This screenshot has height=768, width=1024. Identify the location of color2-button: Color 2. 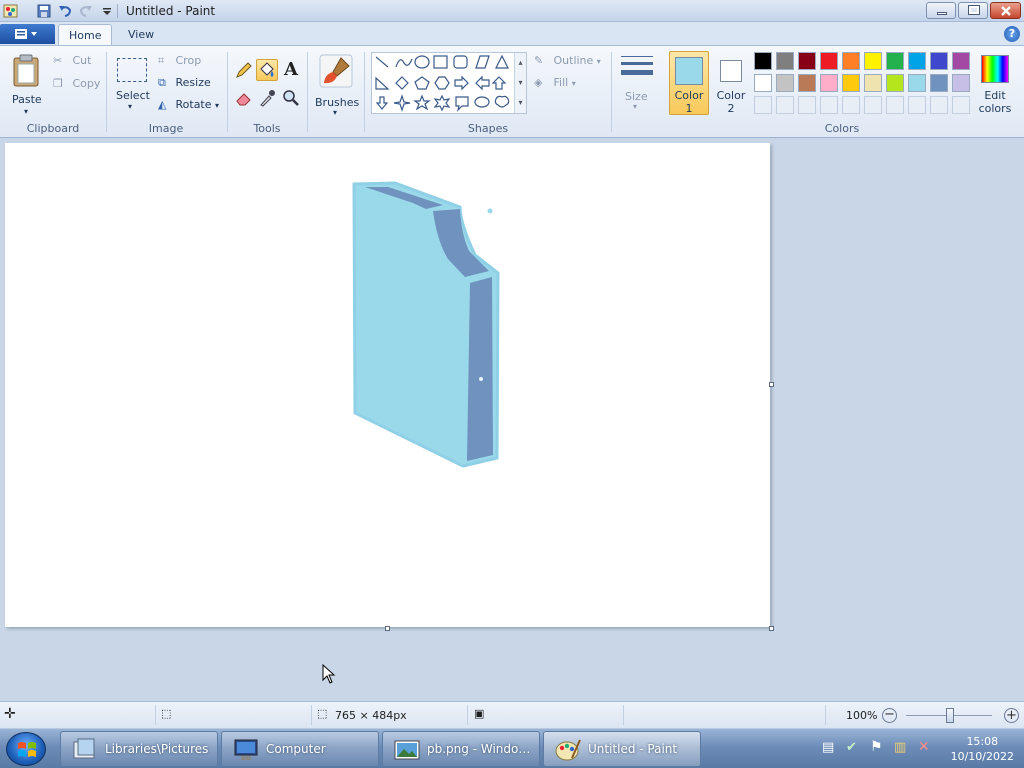
(731, 83).